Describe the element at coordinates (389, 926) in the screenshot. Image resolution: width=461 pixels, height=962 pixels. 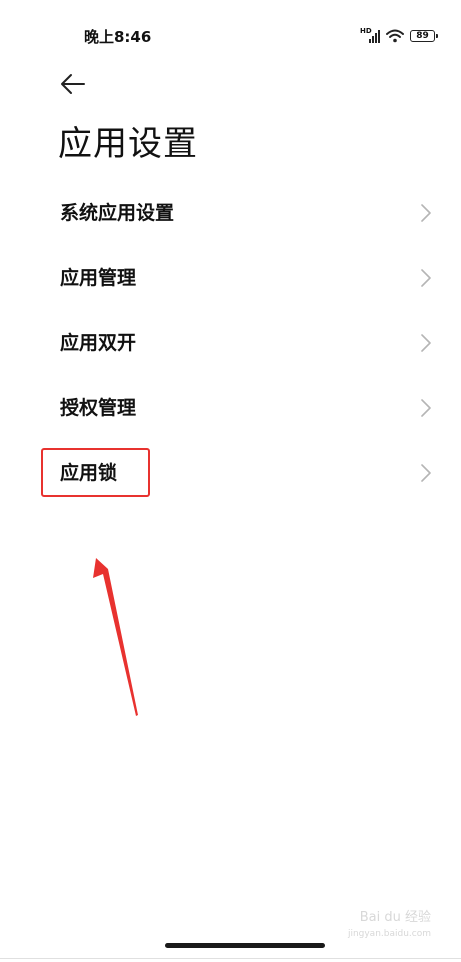
I see `watermark: Bai du 经验 jingyan.baidu.com` at that location.